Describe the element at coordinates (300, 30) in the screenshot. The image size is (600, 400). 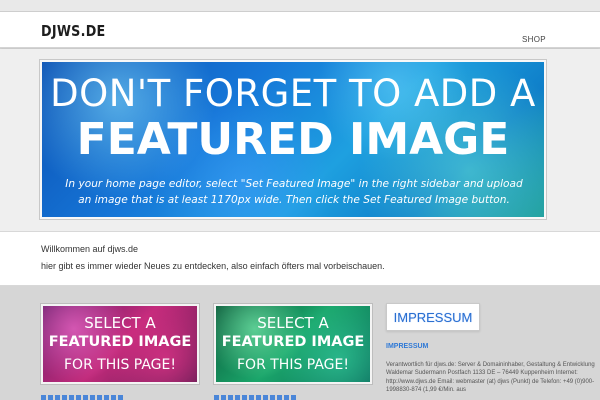
I see `site-header: DJWS.DE SHOP` at that location.